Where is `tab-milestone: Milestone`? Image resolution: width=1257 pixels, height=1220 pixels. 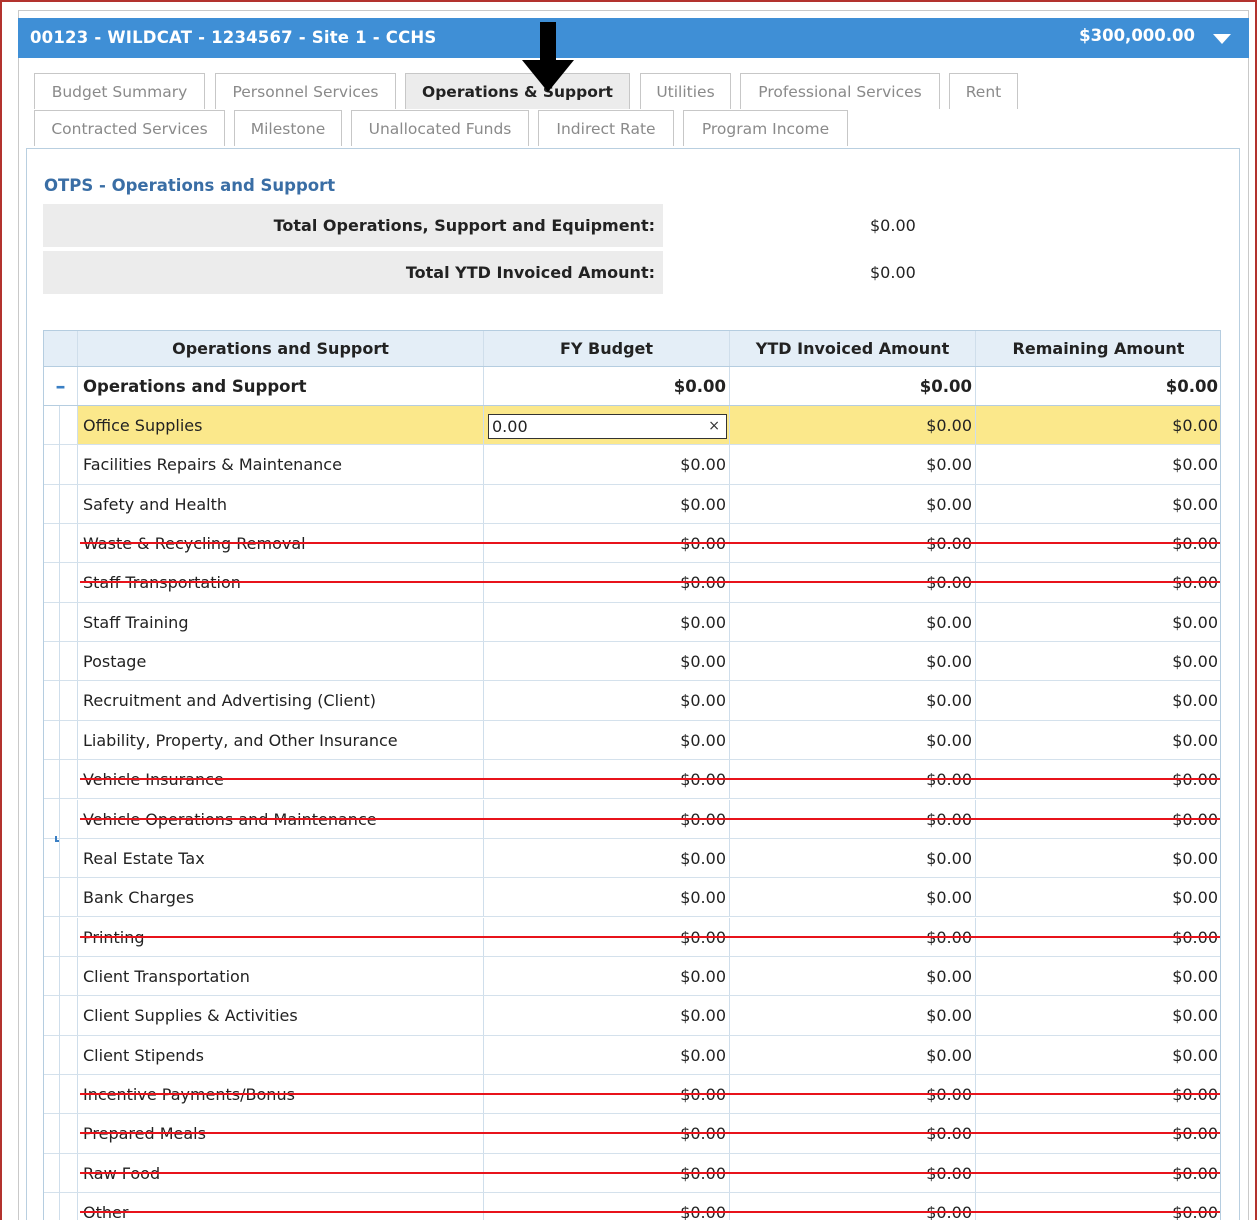
tab-milestone: Milestone is located at coordinates (288, 128).